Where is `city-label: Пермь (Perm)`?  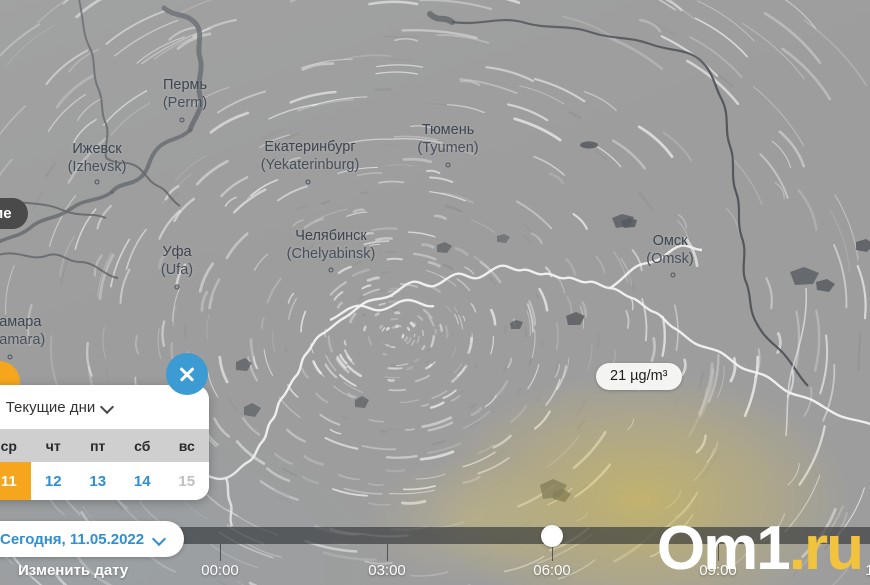 city-label: Пермь (Perm) is located at coordinates (185, 94).